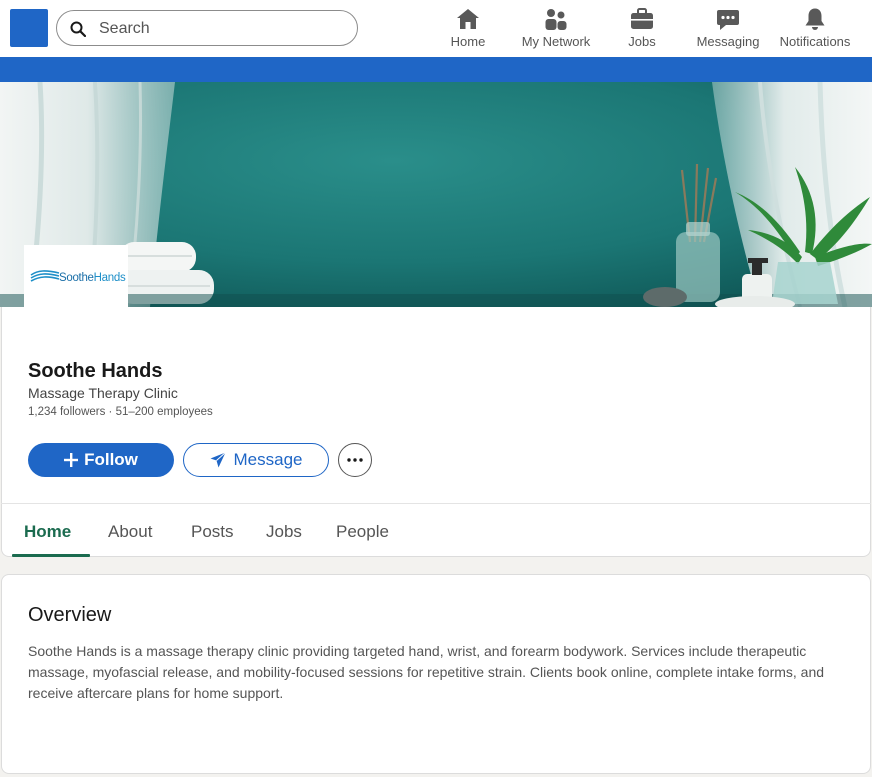 The width and height of the screenshot is (872, 777). Describe the element at coordinates (218, 460) in the screenshot. I see `send-icon` at that location.